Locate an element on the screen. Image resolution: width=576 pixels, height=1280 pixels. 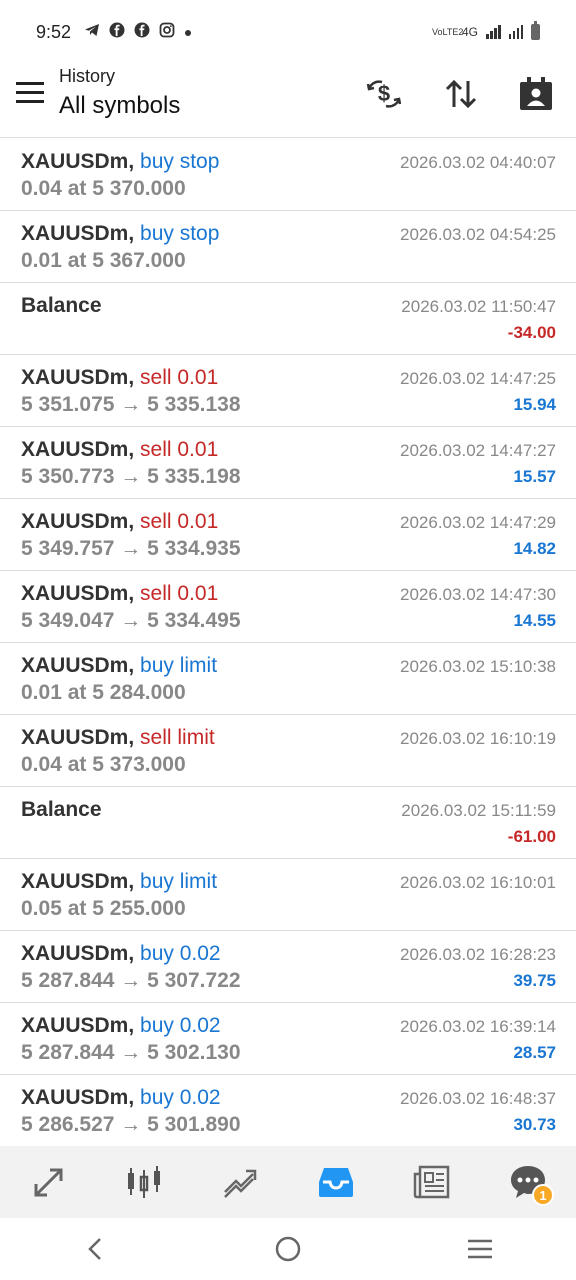
row-timestamp: 2026.03.02 16:10:01 is located at coordinates (478, 882).